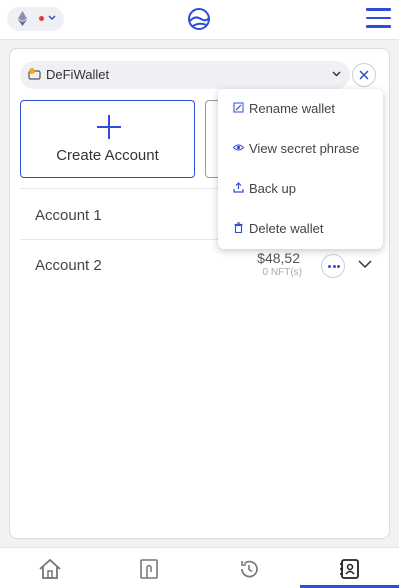 This screenshot has height=588, width=399. I want to click on menu-item-label: Rename wallet, so click(292, 108).